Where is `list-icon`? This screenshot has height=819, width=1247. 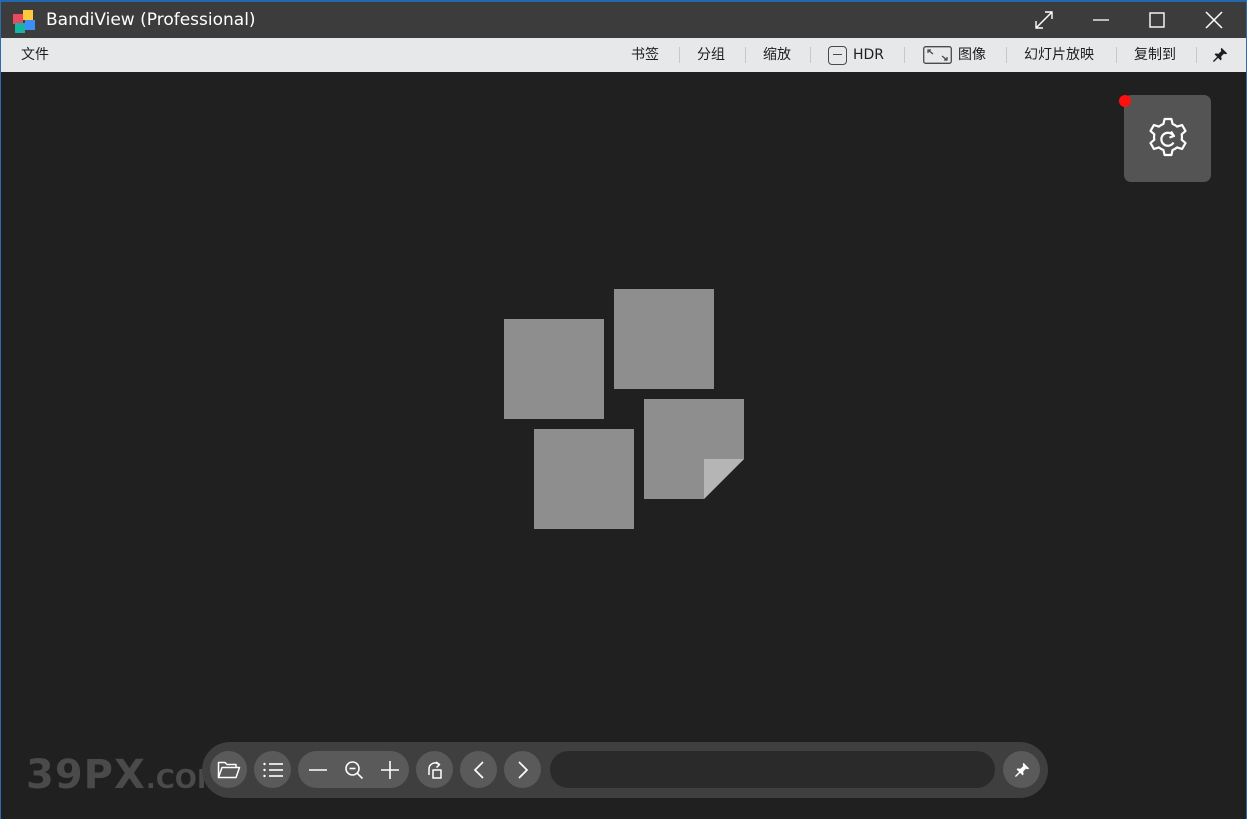
list-icon is located at coordinates (272, 769).